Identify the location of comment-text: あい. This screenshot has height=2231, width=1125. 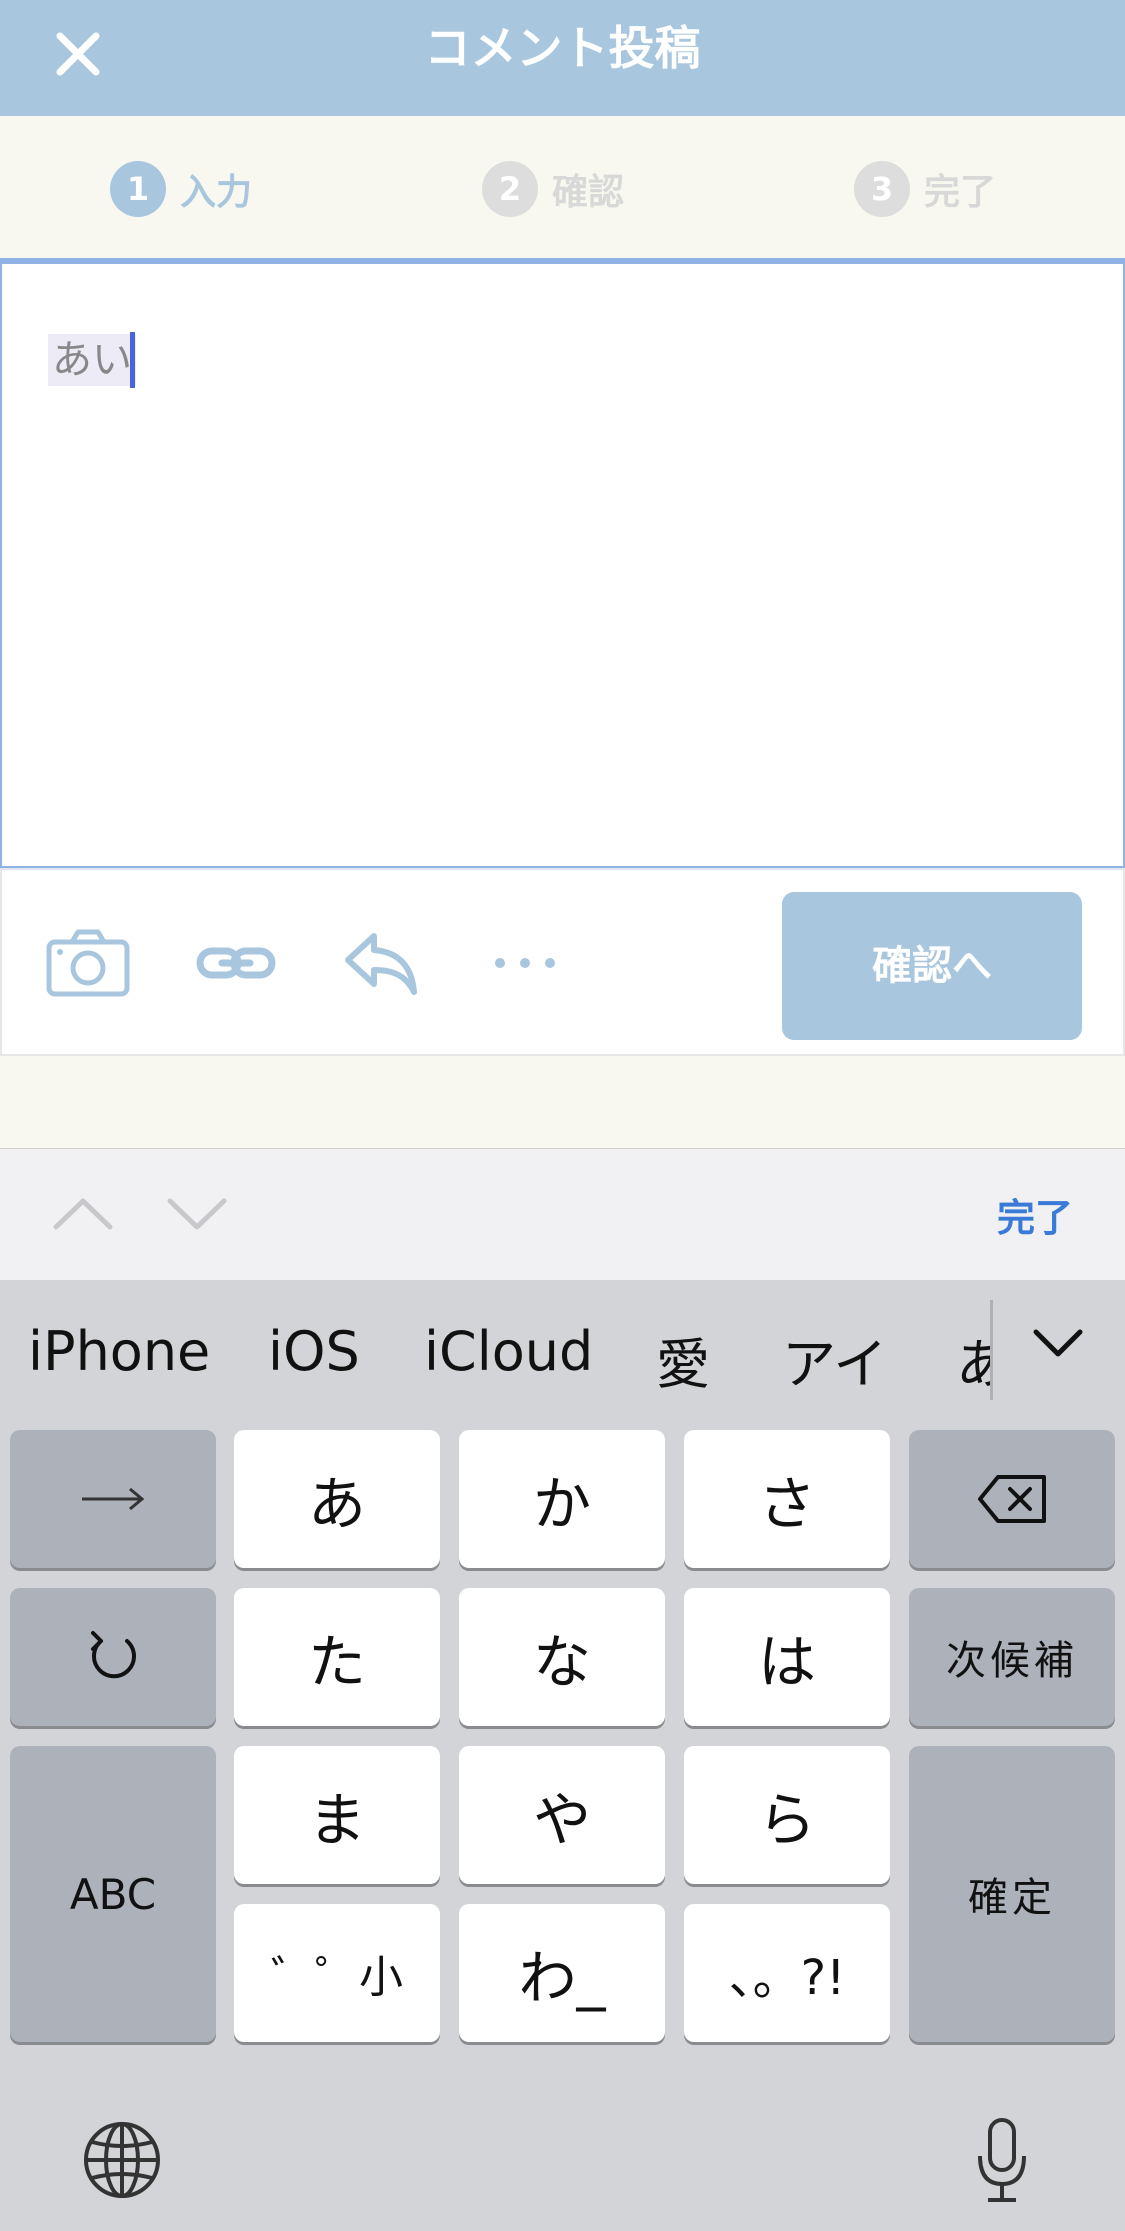
(92, 360).